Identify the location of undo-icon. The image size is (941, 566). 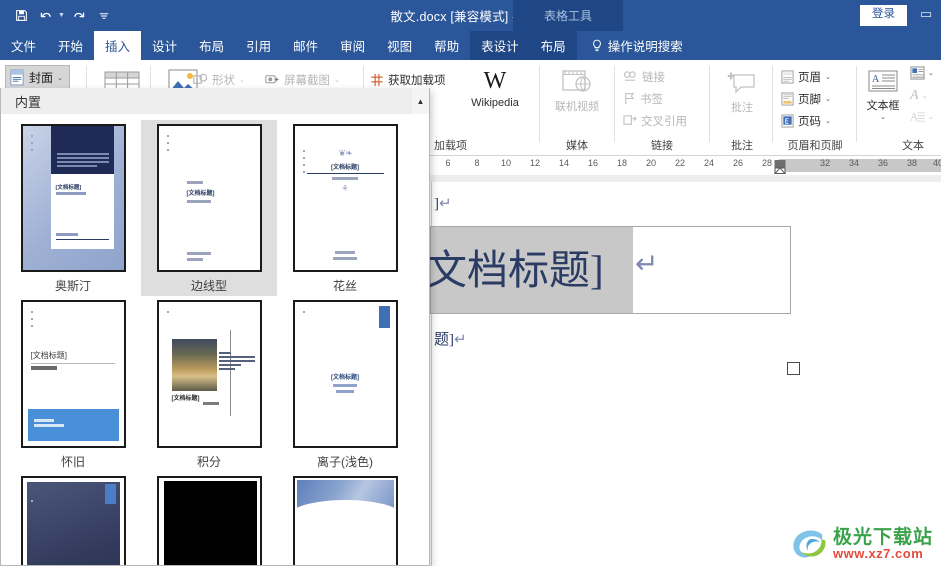
(46, 16).